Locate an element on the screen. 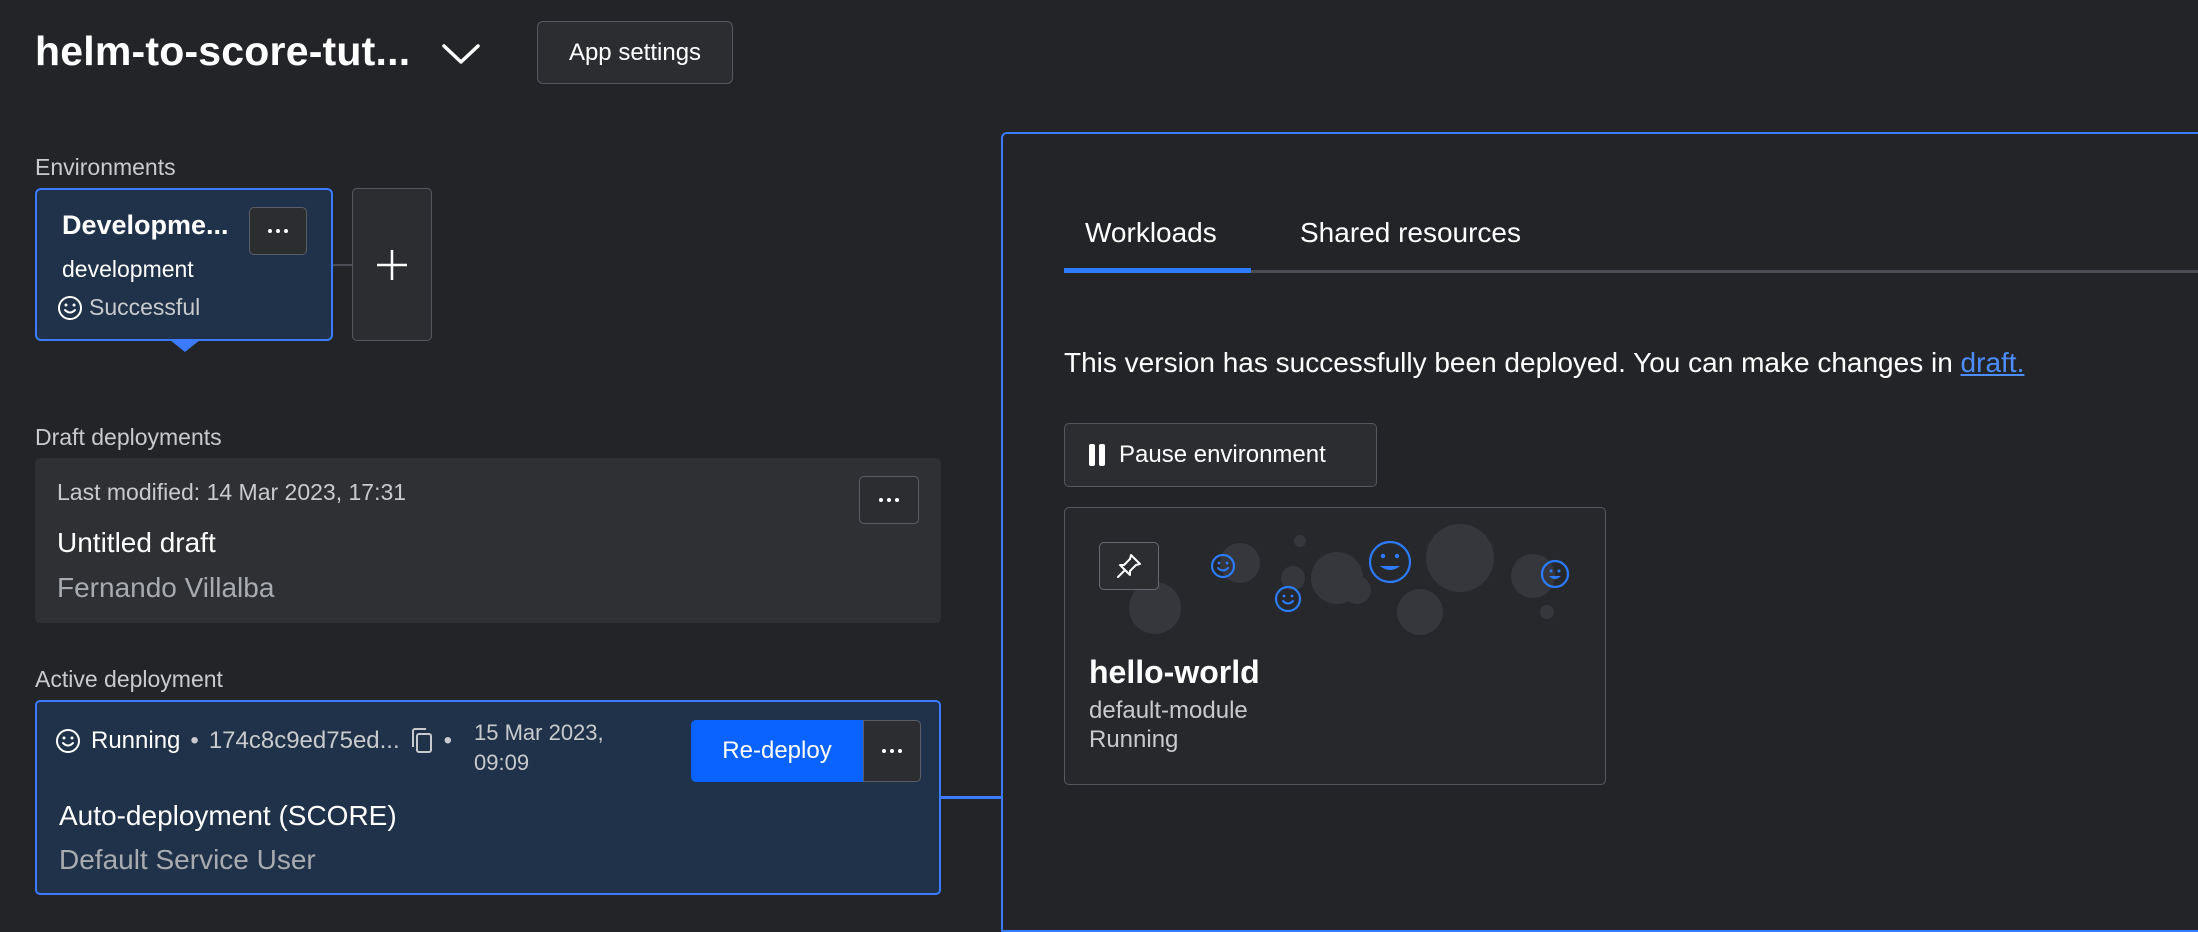  tab-shared-resources: Shared resources is located at coordinates (1410, 233).